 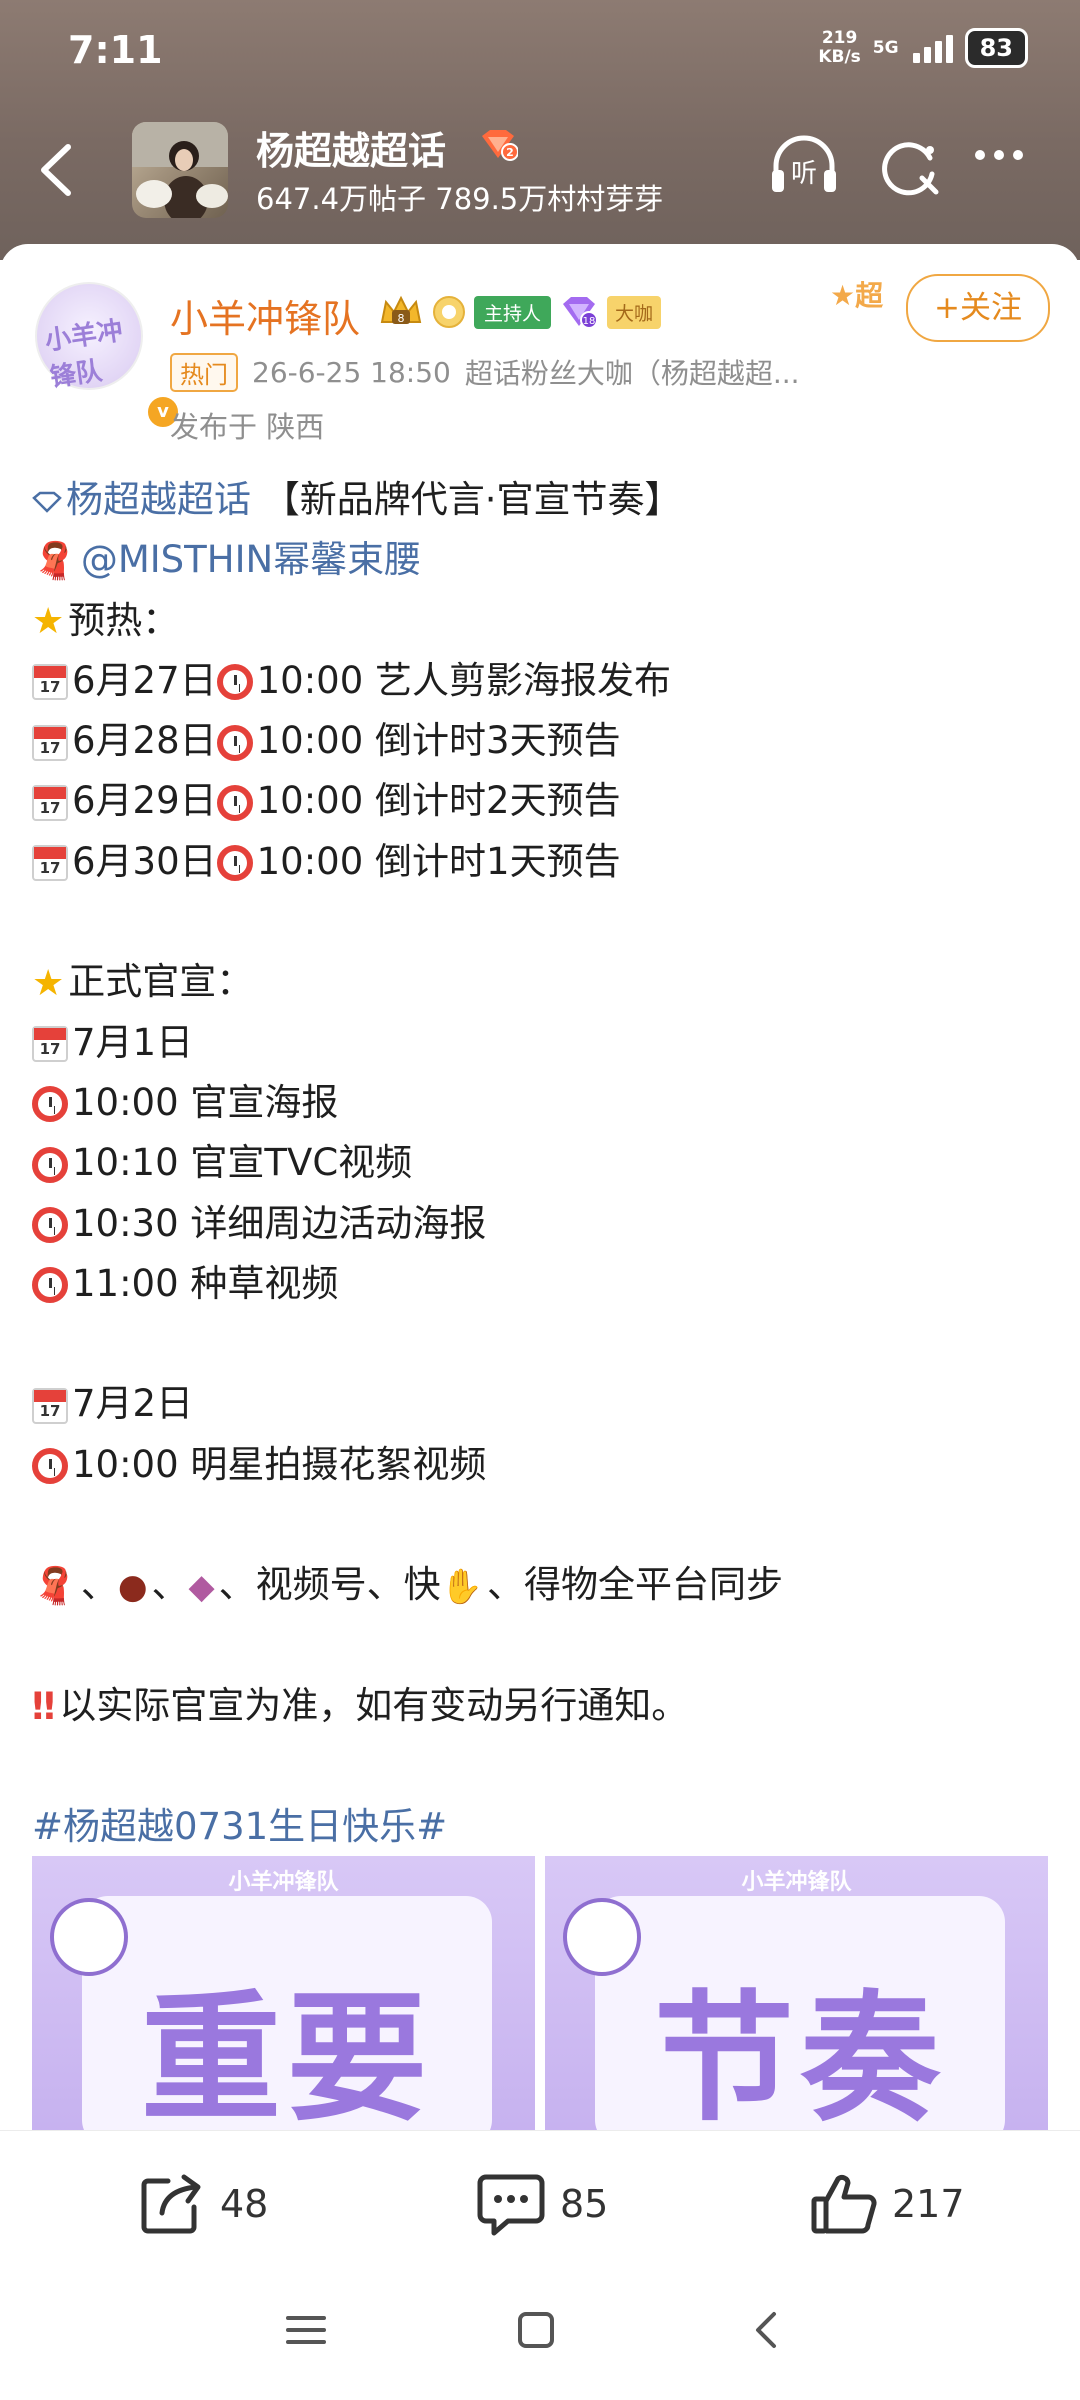 I want to click on hot-tag: 热门, so click(x=204, y=372).